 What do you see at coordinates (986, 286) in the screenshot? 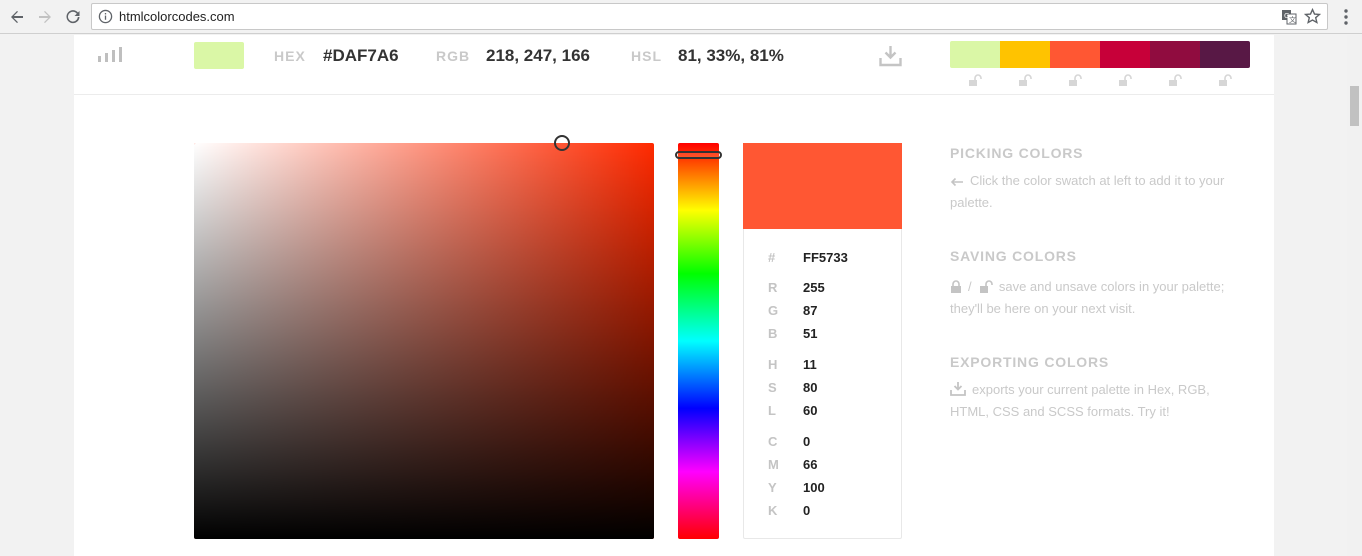
I see `lock-open-icon` at bounding box center [986, 286].